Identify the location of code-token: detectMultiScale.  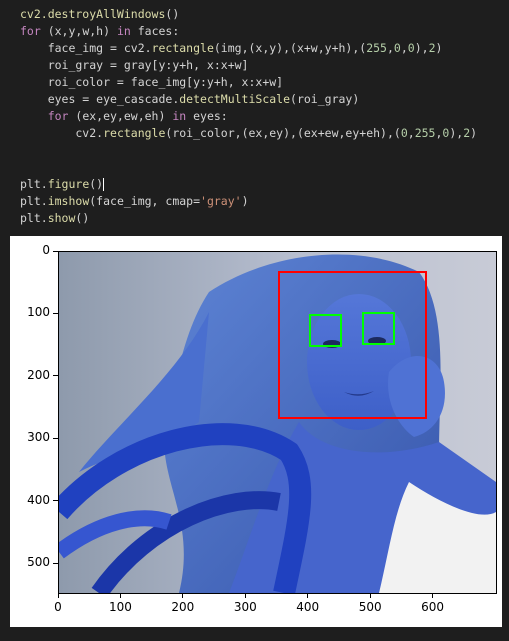
(235, 99).